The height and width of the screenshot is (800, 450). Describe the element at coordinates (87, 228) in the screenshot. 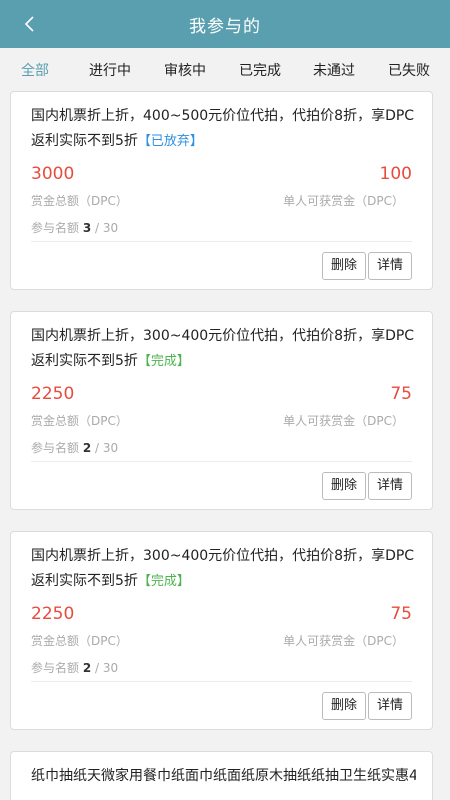

I see `quota-count: 3` at that location.